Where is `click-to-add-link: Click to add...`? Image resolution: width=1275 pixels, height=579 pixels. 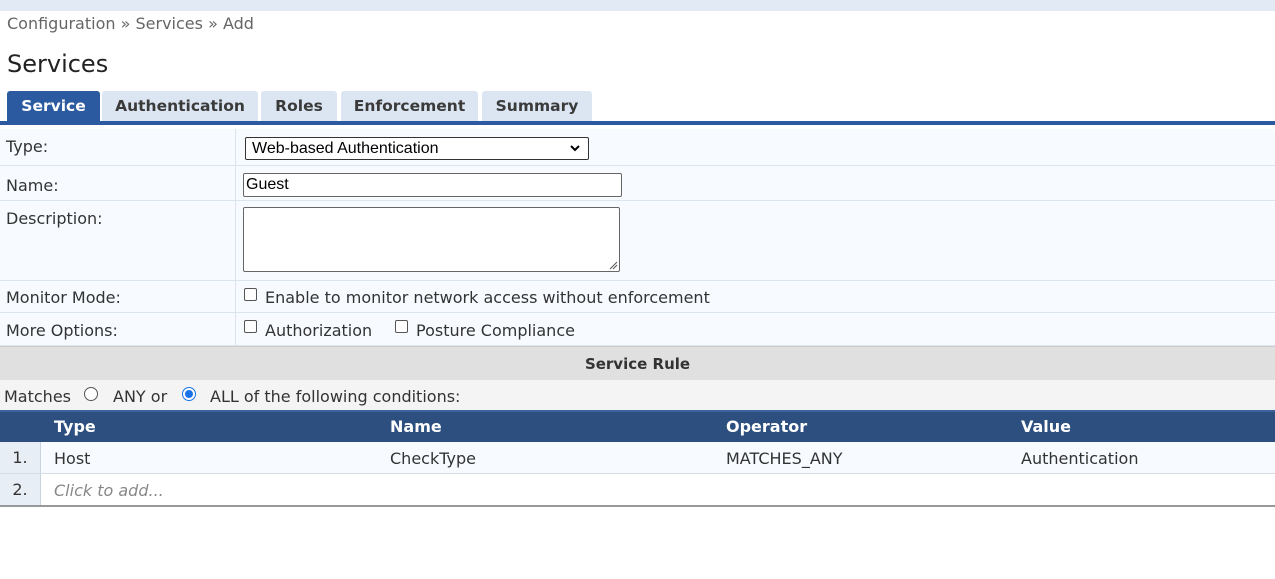
click-to-add-link: Click to add... is located at coordinates (109, 490).